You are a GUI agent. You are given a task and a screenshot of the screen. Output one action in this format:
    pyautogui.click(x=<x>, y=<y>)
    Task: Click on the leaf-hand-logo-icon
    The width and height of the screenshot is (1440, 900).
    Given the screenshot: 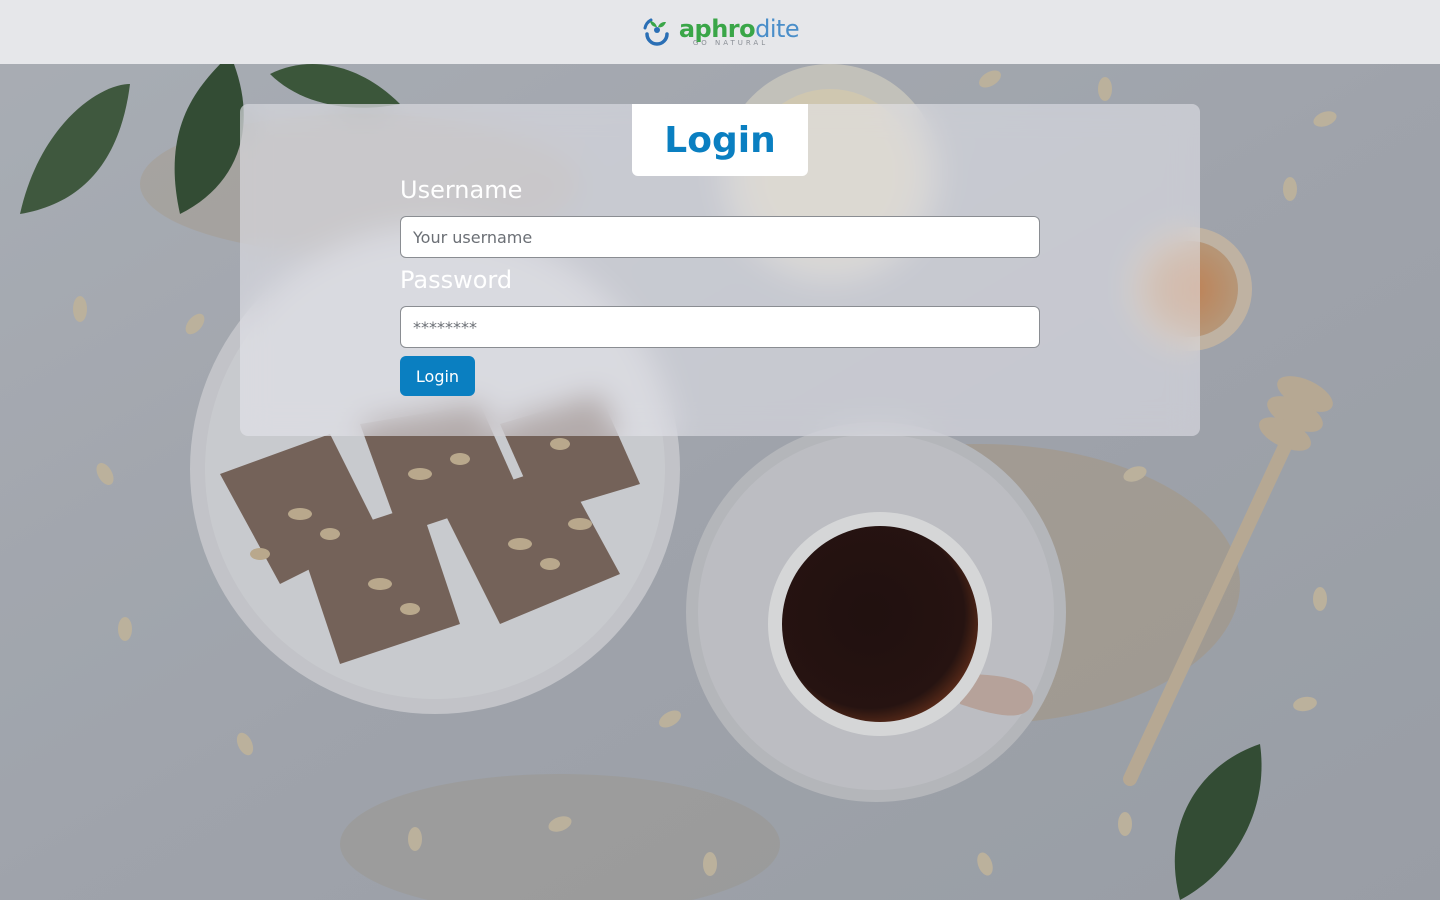 What is the action you would take?
    pyautogui.click(x=656, y=32)
    